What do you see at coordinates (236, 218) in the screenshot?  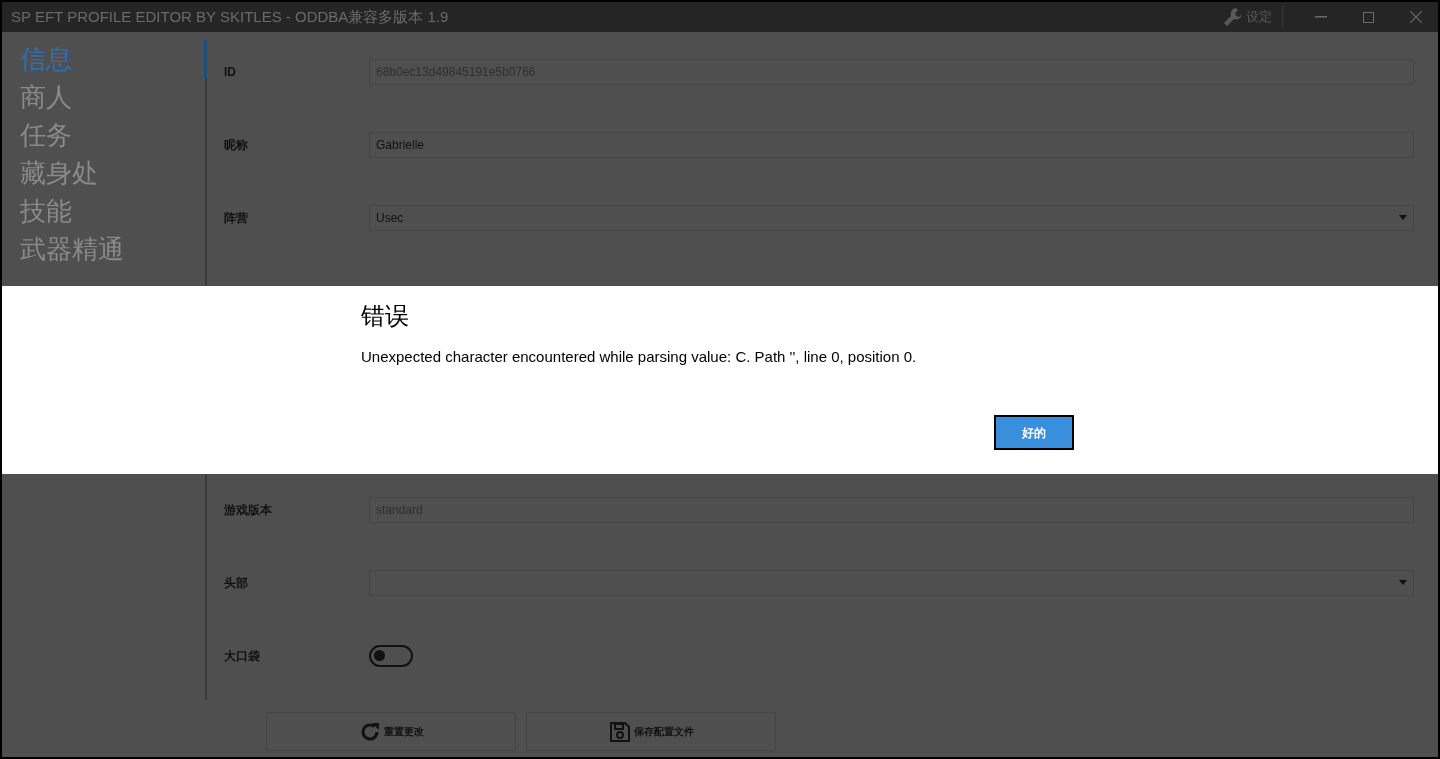 I see `field-label: 阵营` at bounding box center [236, 218].